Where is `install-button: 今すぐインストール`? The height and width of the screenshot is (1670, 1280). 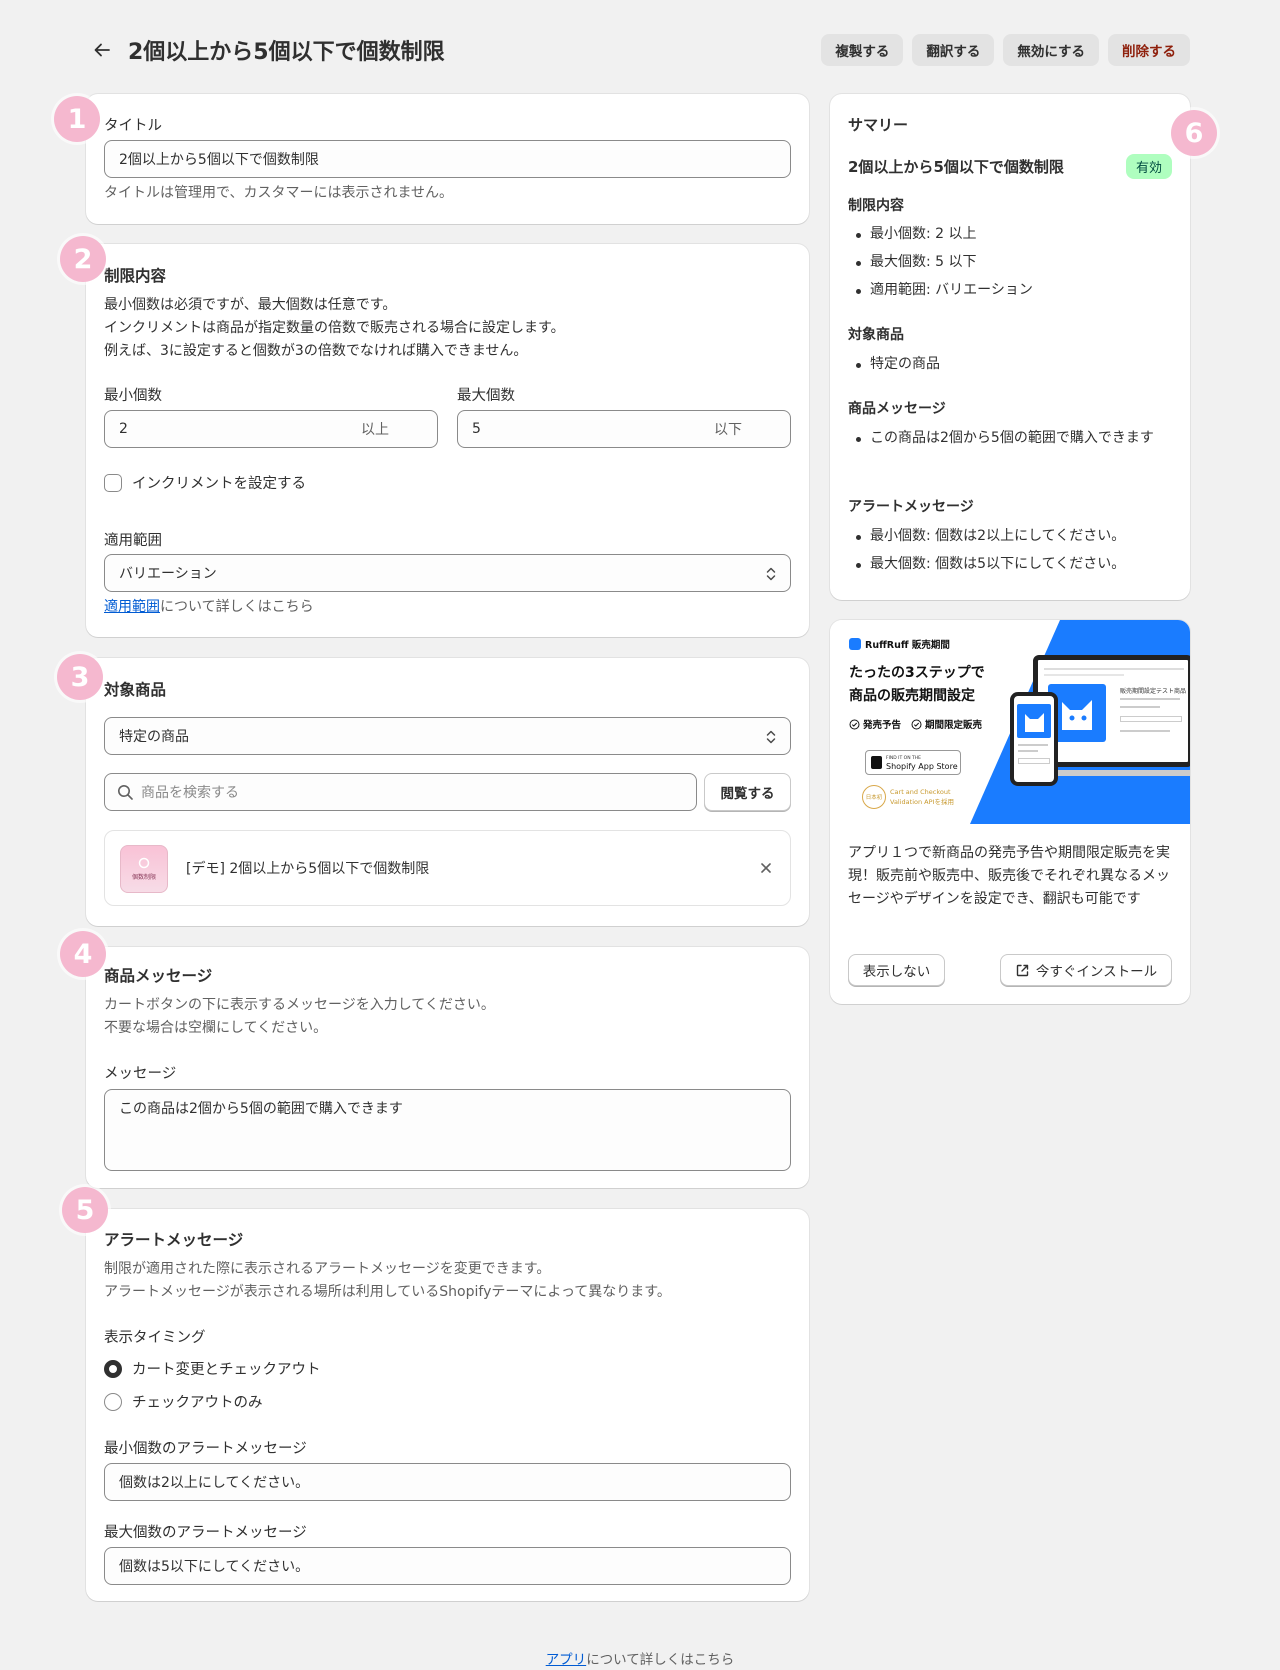 install-button: 今すぐインストール is located at coordinates (1086, 970).